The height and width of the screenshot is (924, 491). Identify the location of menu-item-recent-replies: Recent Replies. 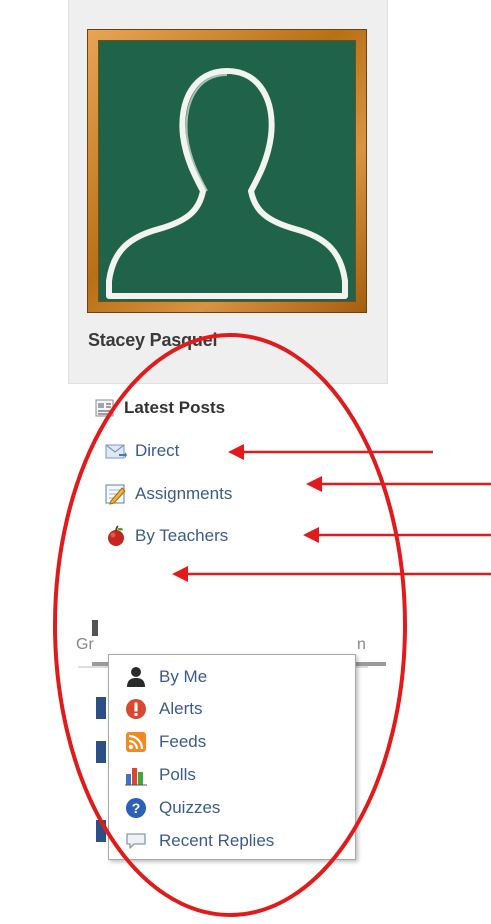
(199, 841).